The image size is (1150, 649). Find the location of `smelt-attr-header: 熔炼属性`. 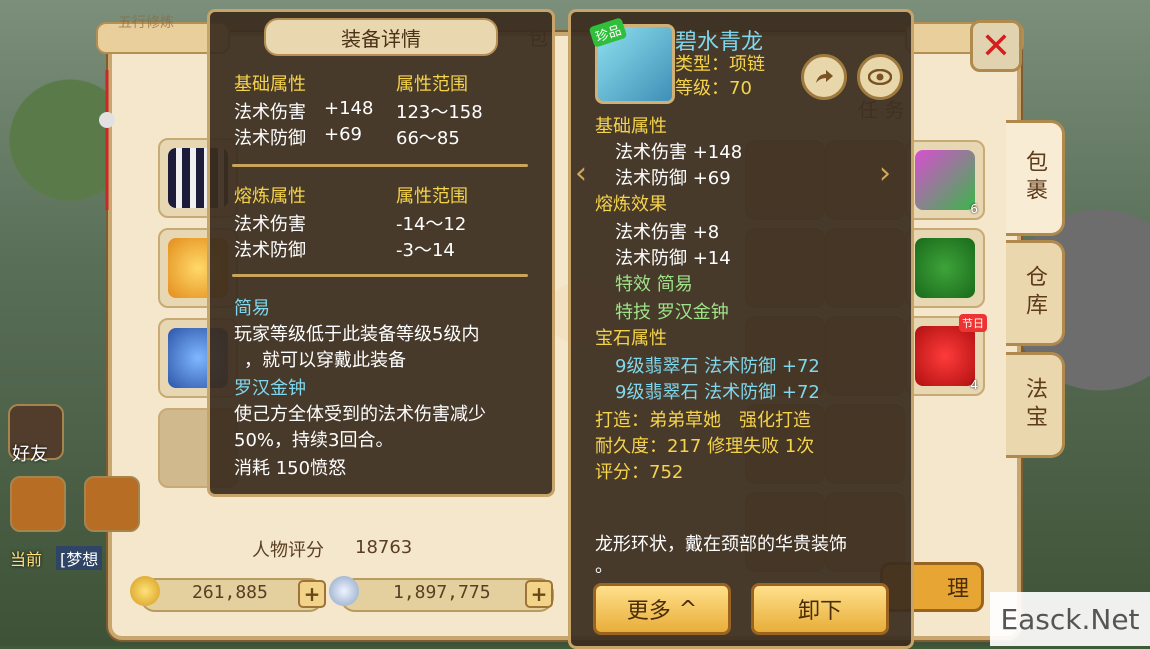

smelt-attr-header: 熔炼属性 is located at coordinates (270, 196).